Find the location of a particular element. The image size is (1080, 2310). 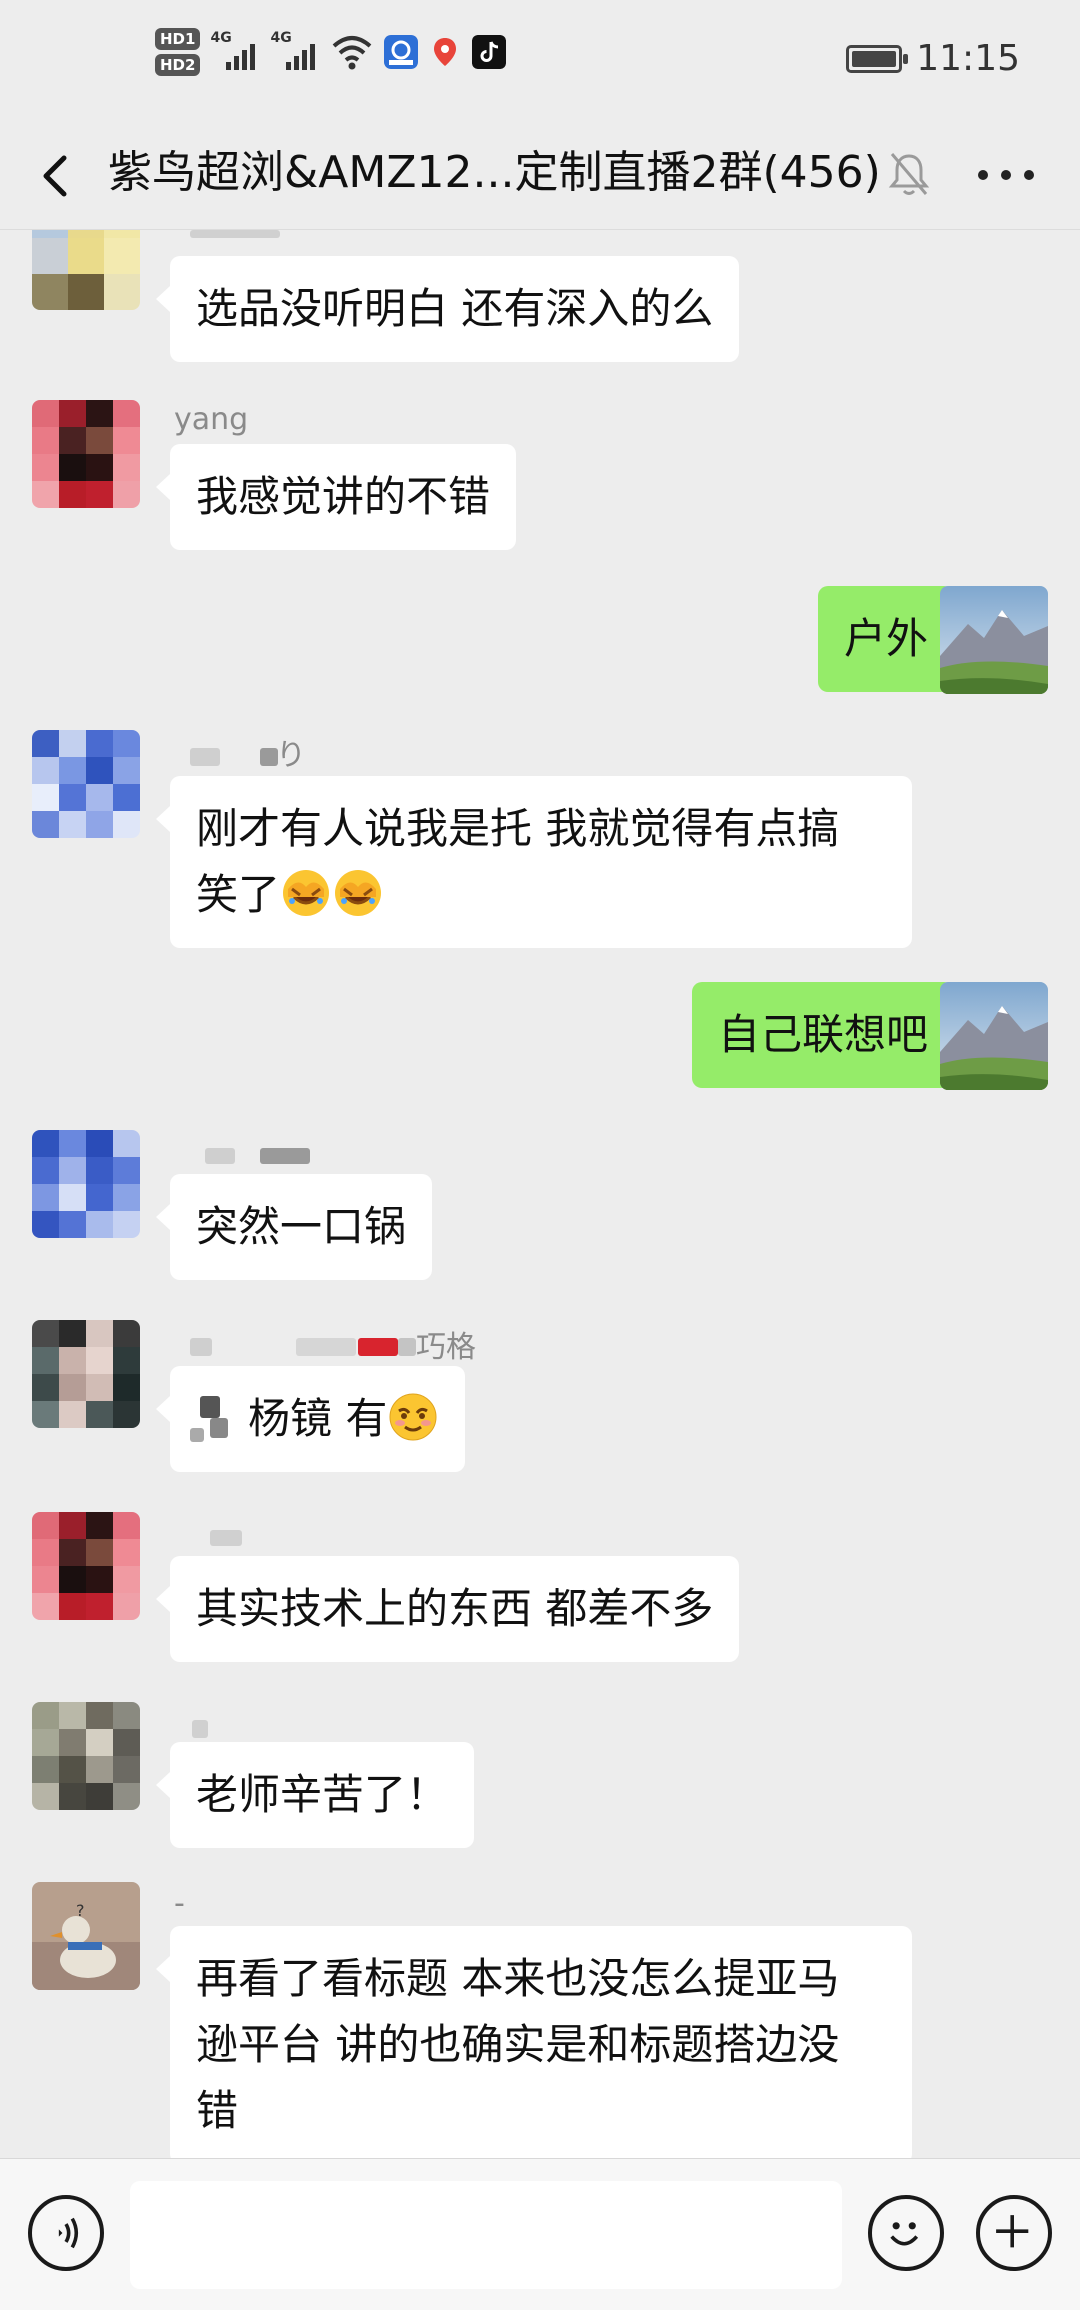

mute-bell-icon is located at coordinates (909, 174).